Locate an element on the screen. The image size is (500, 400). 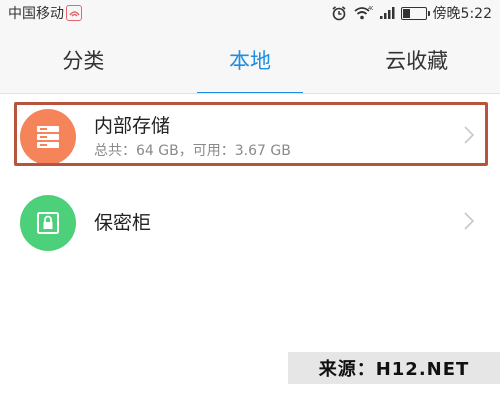
tab-category: 分类 is located at coordinates (83, 60).